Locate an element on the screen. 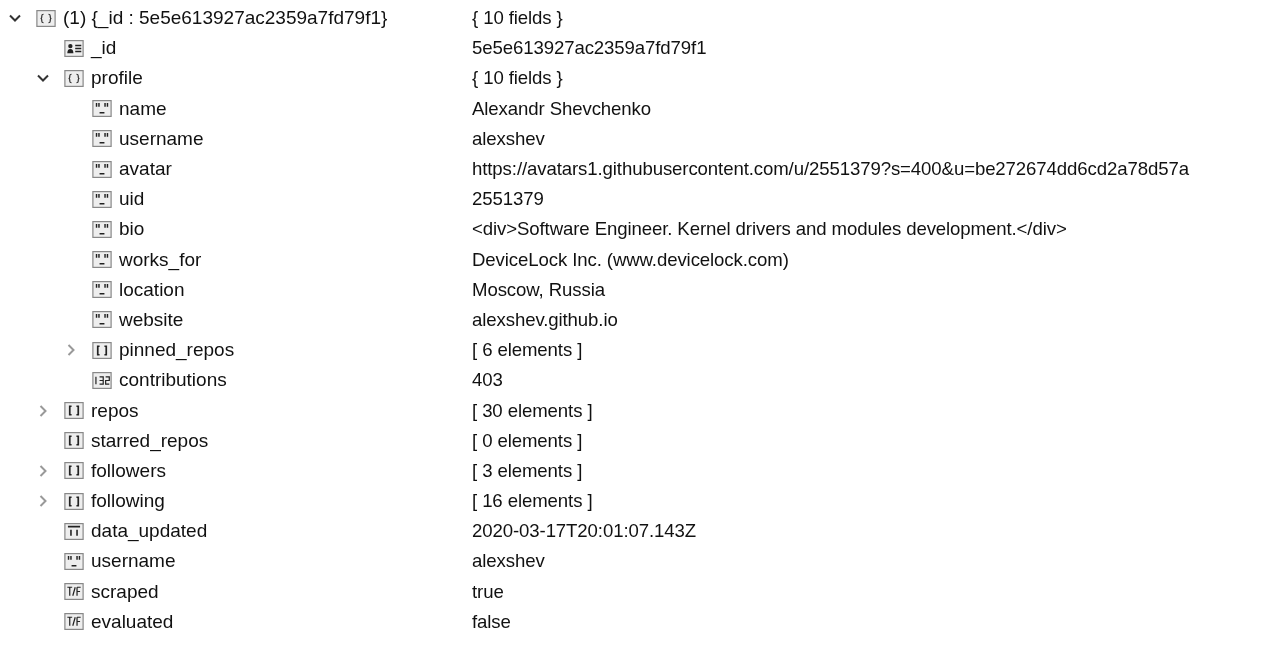 This screenshot has width=1280, height=646. field-value: false is located at coordinates (491, 621).